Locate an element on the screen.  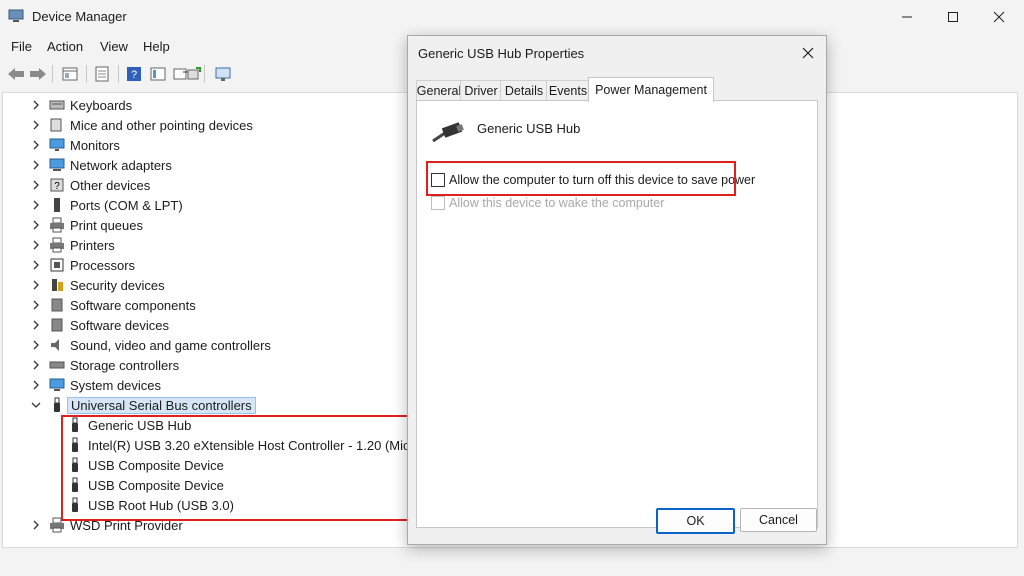
tree-item-category: Printers is located at coordinates (73, 245).